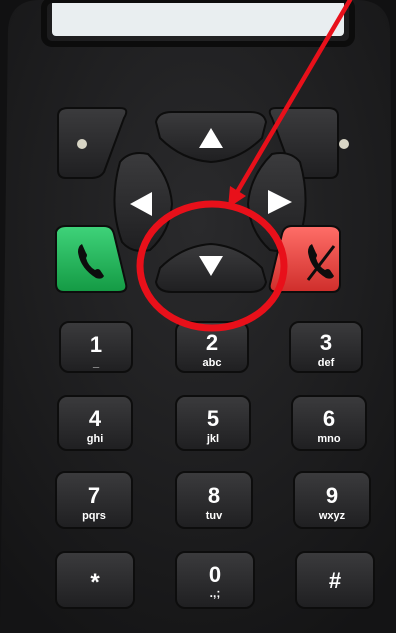 The image size is (396, 633). I want to click on key-7: 7 pqrs, so click(94, 500).